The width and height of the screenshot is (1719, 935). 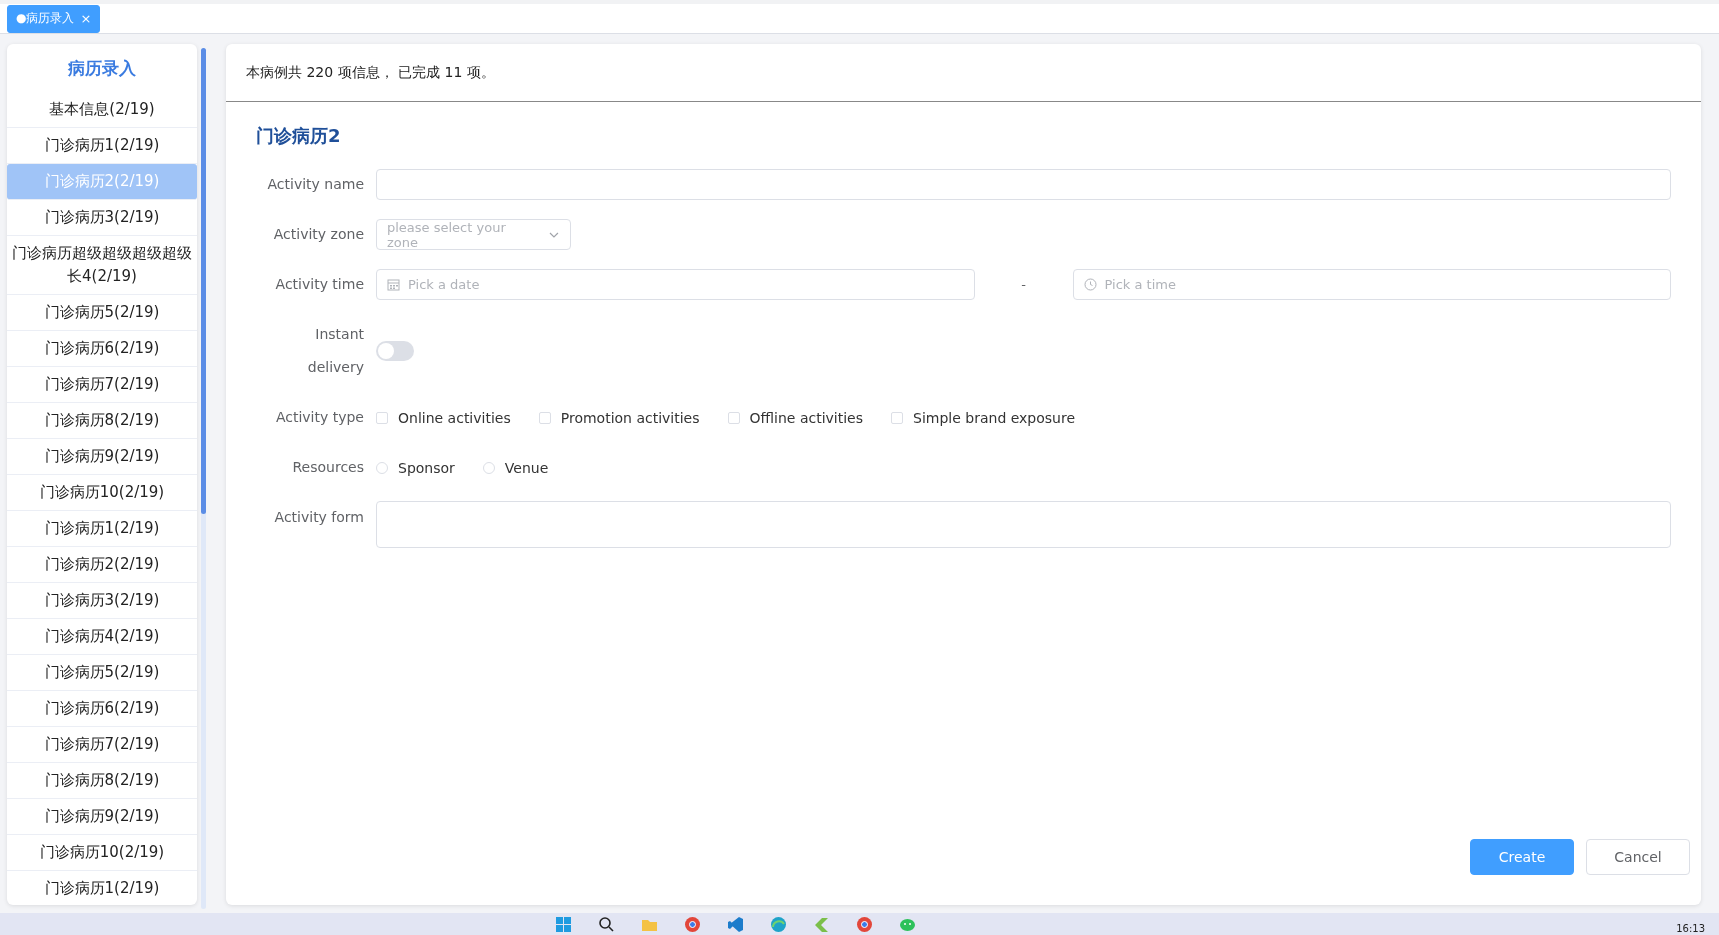 I want to click on sidebar-item: 门诊病历2(2/19), so click(x=102, y=565).